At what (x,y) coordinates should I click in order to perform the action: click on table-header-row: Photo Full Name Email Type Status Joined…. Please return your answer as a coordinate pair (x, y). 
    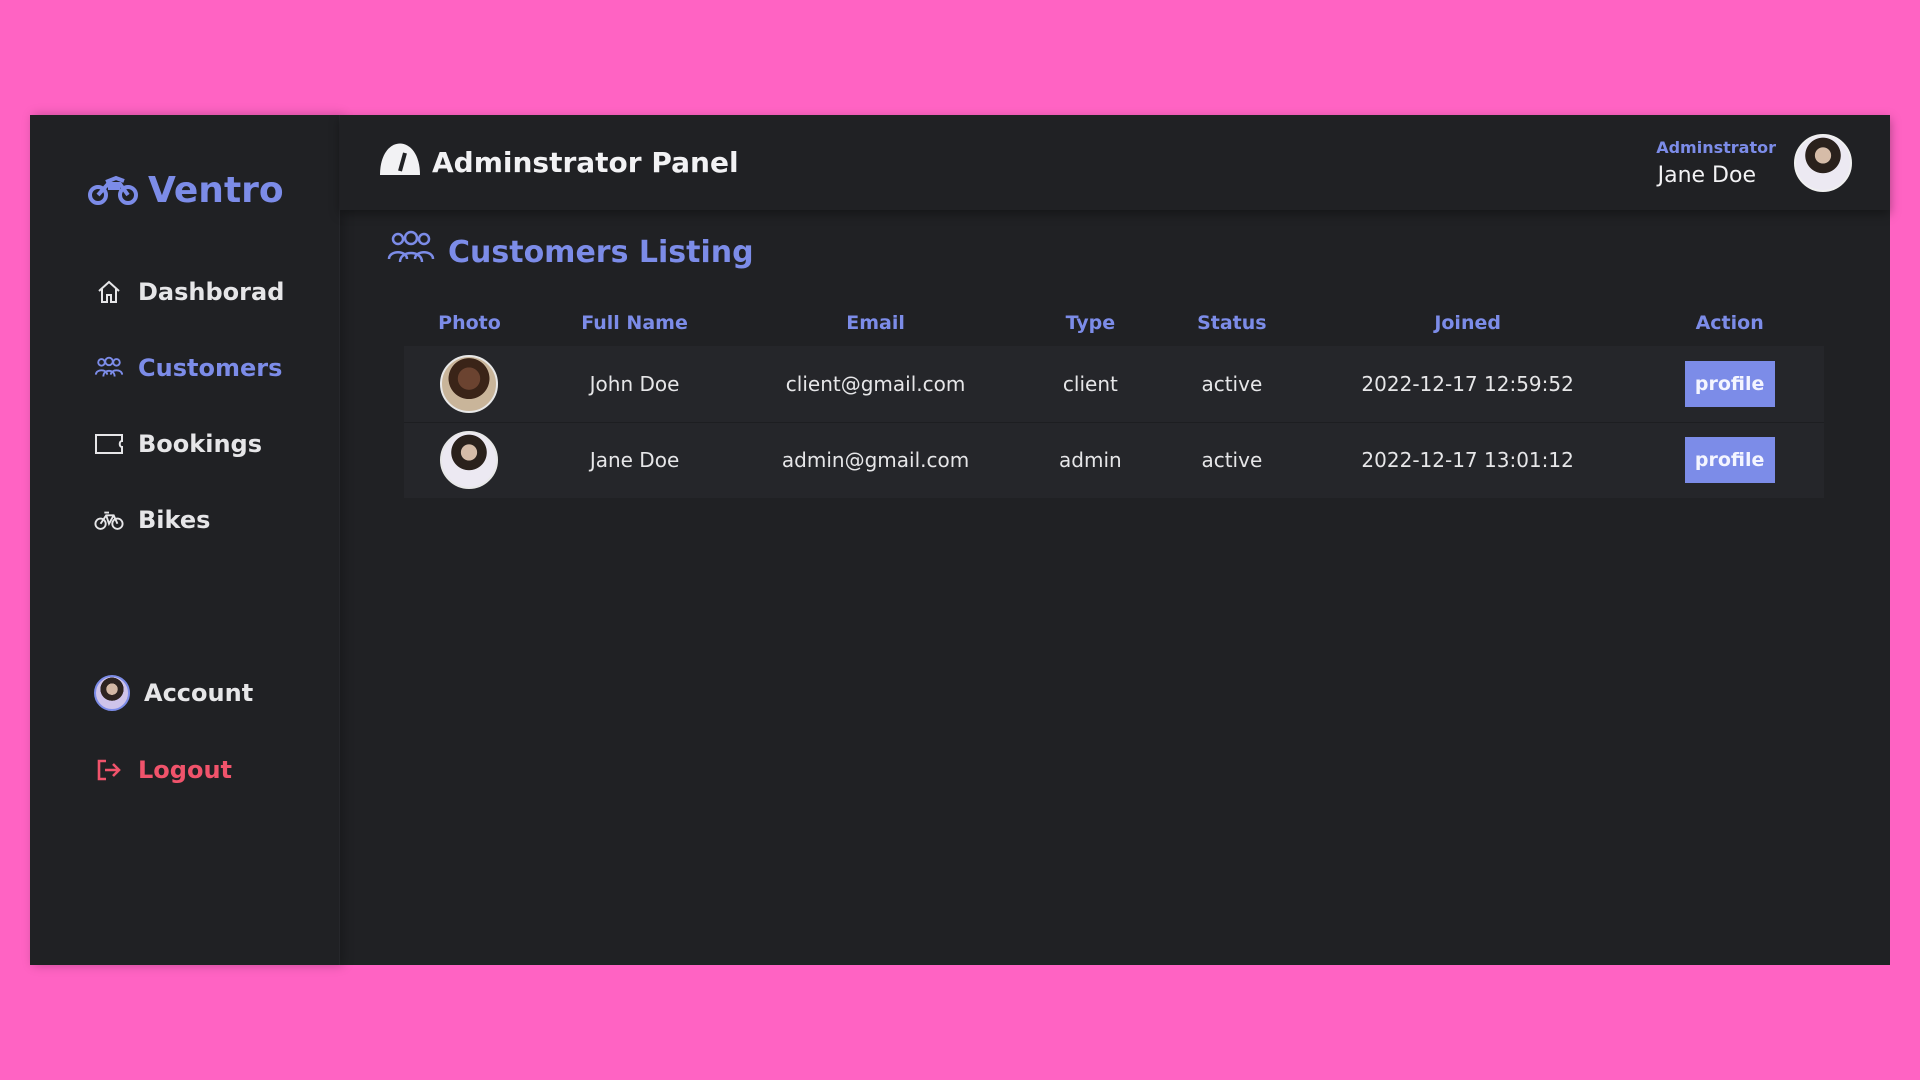
    Looking at the image, I should click on (1114, 323).